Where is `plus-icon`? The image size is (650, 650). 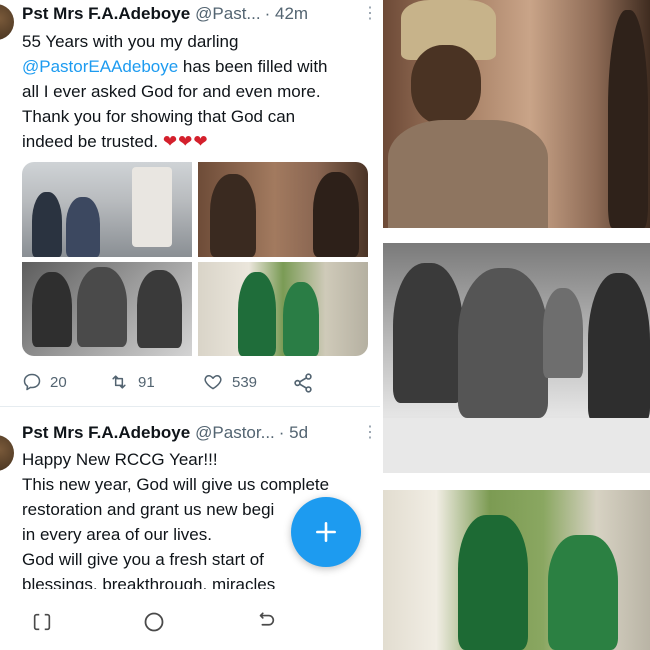 plus-icon is located at coordinates (326, 532).